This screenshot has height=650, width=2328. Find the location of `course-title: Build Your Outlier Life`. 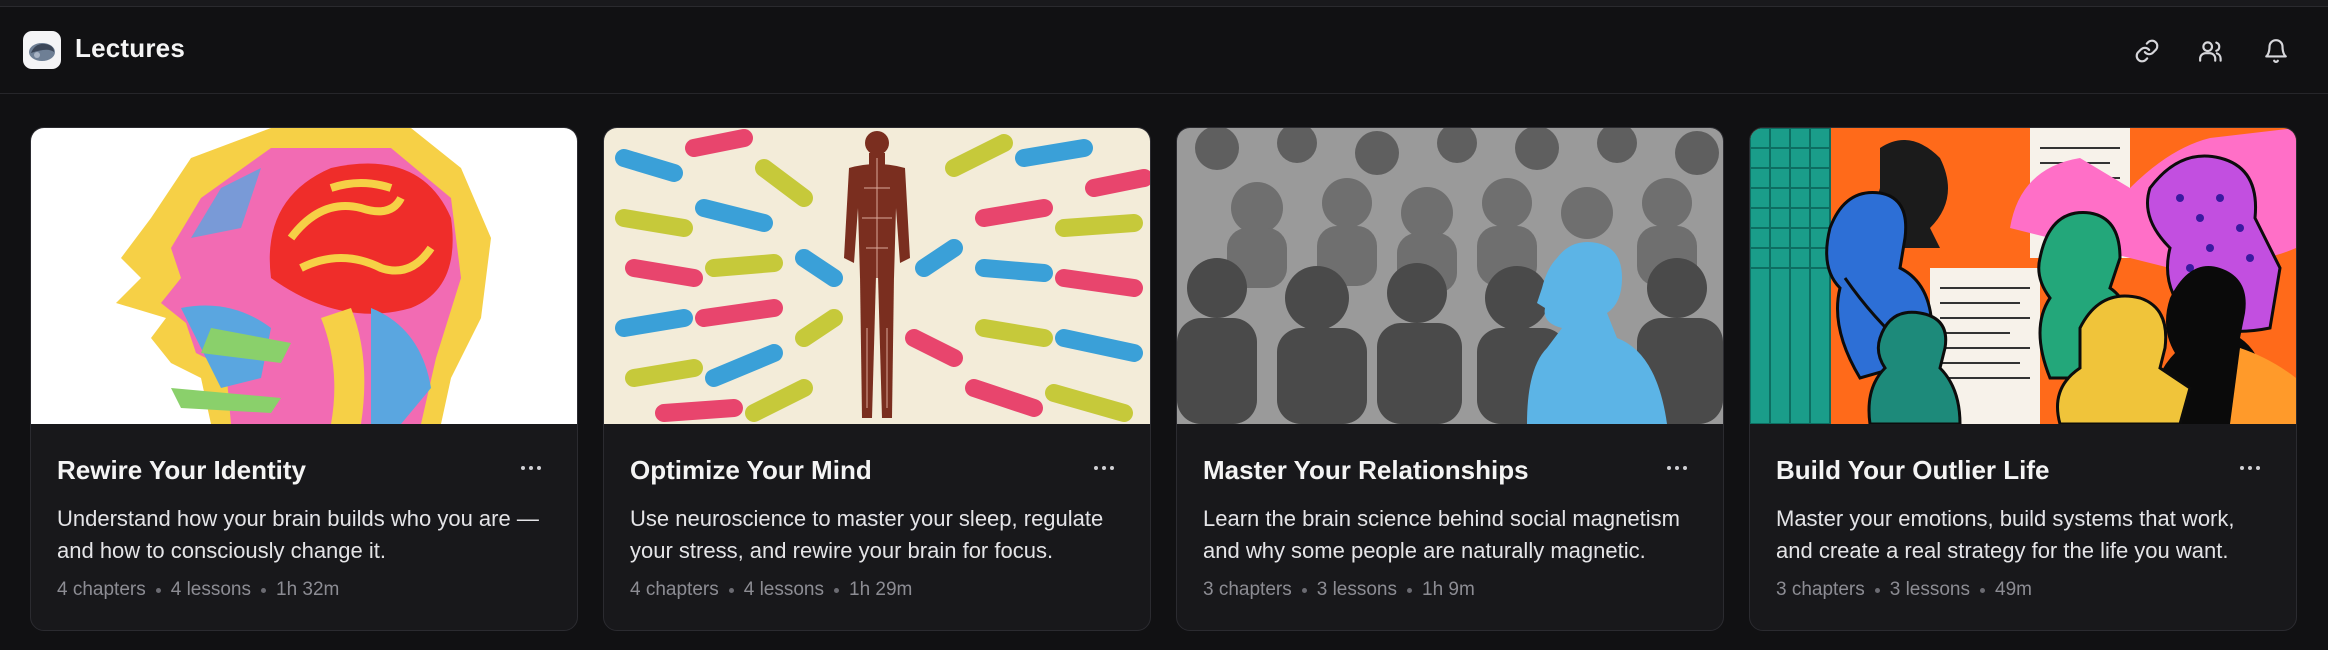

course-title: Build Your Outlier Life is located at coordinates (1913, 470).